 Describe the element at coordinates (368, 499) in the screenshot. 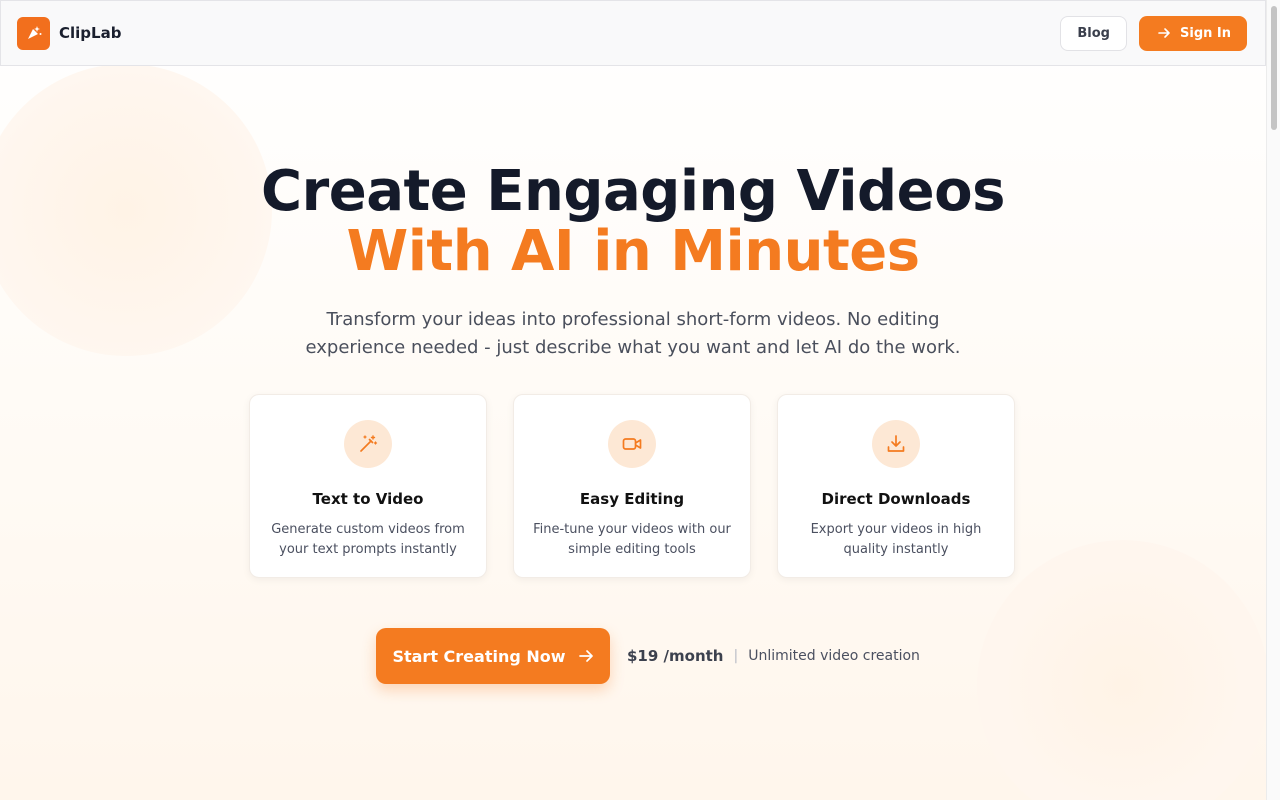

I see `feature-title: Text to Video` at that location.